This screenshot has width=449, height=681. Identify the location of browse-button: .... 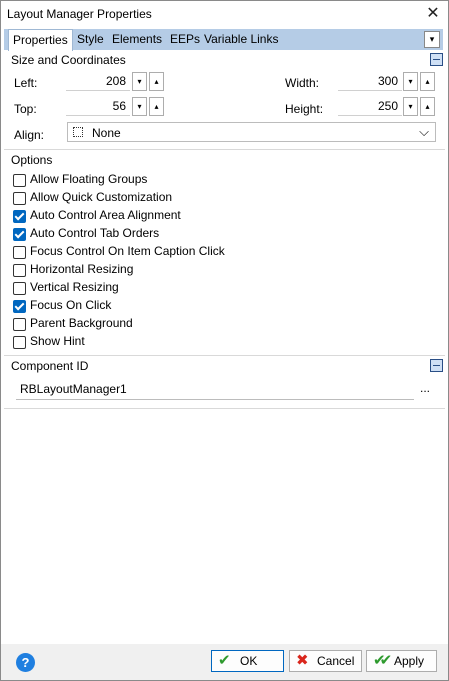
(425, 388).